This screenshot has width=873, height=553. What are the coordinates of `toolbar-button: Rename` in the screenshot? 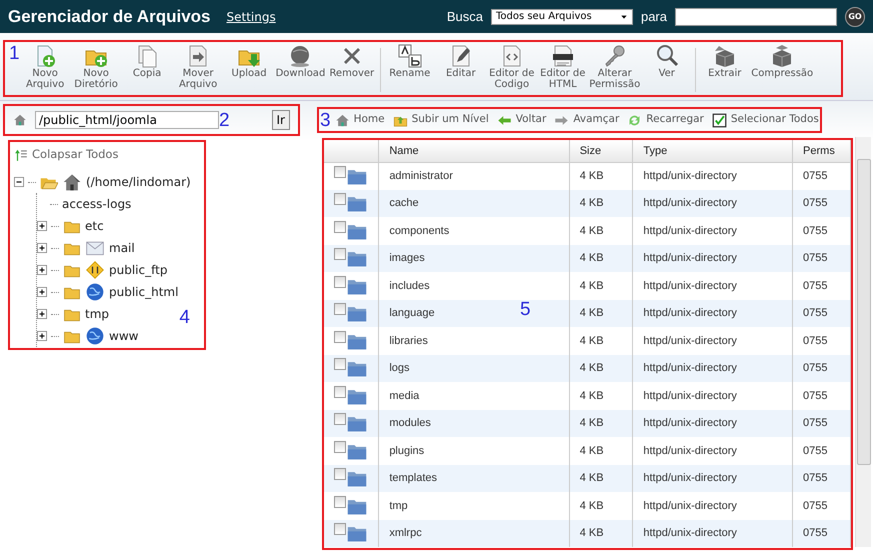 It's located at (410, 61).